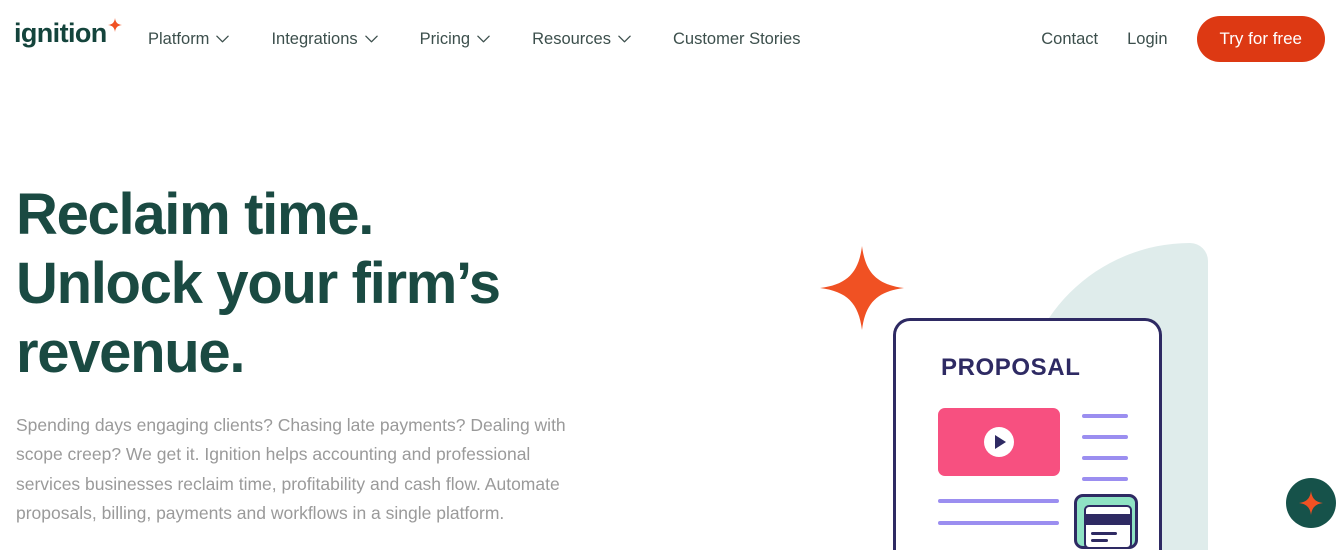 The width and height of the screenshot is (1339, 550). I want to click on ignition-logo: ignition, so click(68, 33).